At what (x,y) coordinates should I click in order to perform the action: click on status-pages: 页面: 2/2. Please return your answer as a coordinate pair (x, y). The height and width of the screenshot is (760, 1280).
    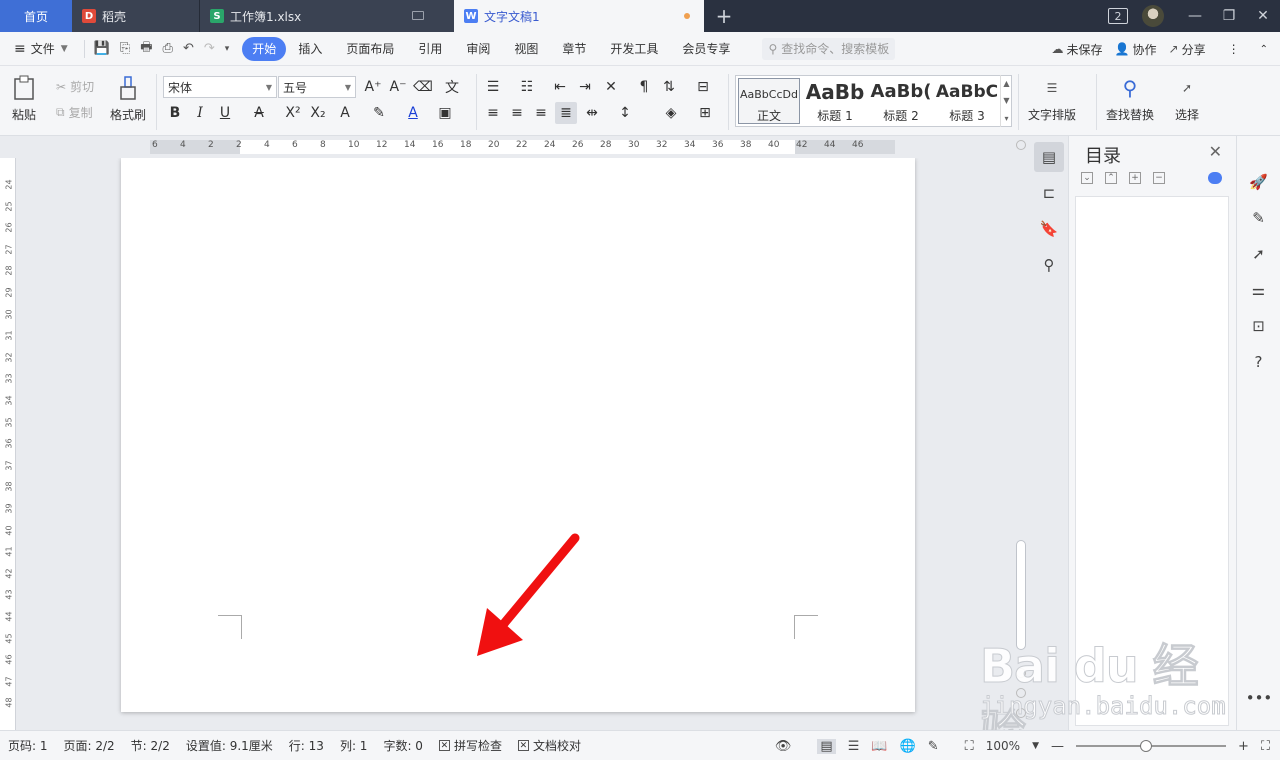
    Looking at the image, I should click on (89, 745).